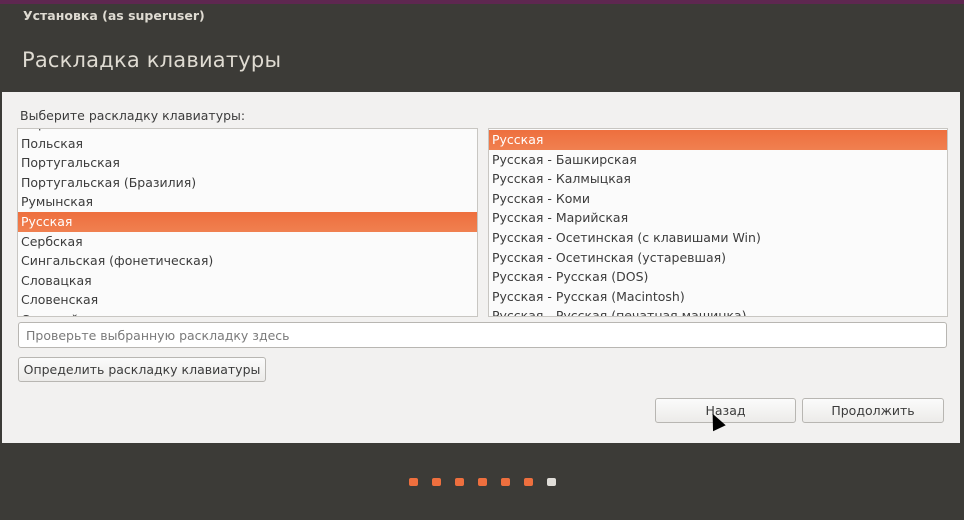 Image resolution: width=964 pixels, height=520 pixels. What do you see at coordinates (718, 238) in the screenshot?
I see `list-item: Русская - Осетинская (с клавишами Win)` at bounding box center [718, 238].